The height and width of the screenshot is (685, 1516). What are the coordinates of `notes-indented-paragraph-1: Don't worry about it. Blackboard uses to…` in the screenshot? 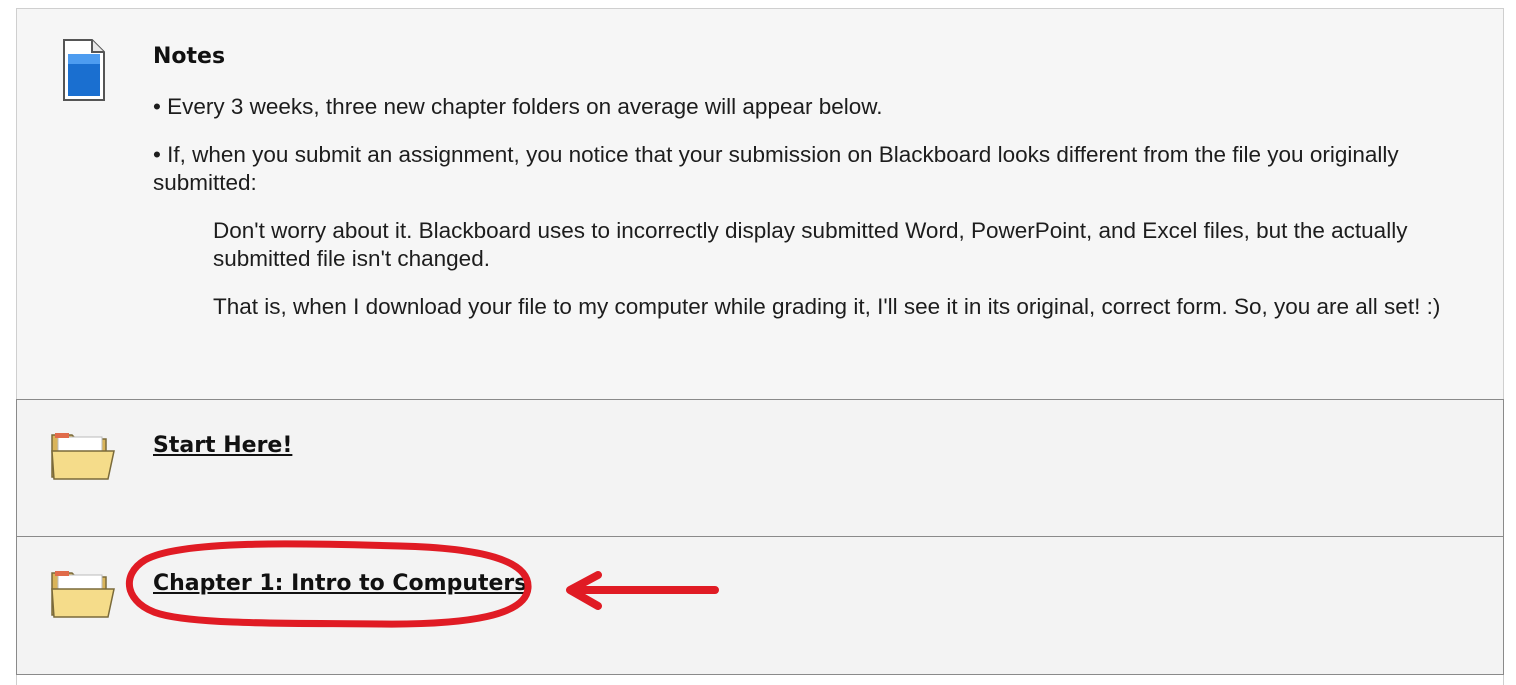 It's located at (810, 244).